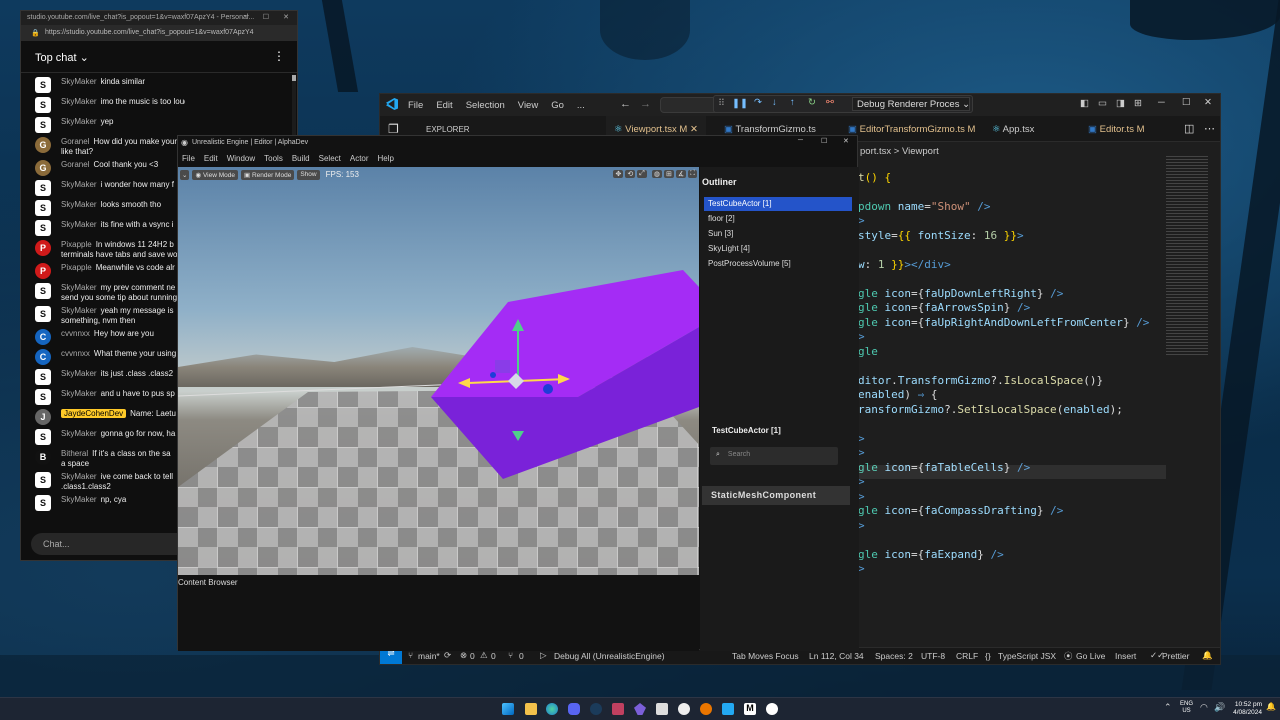 This screenshot has width=1280, height=720. What do you see at coordinates (758, 102) in the screenshot?
I see `step-over-icon: ↷` at bounding box center [758, 102].